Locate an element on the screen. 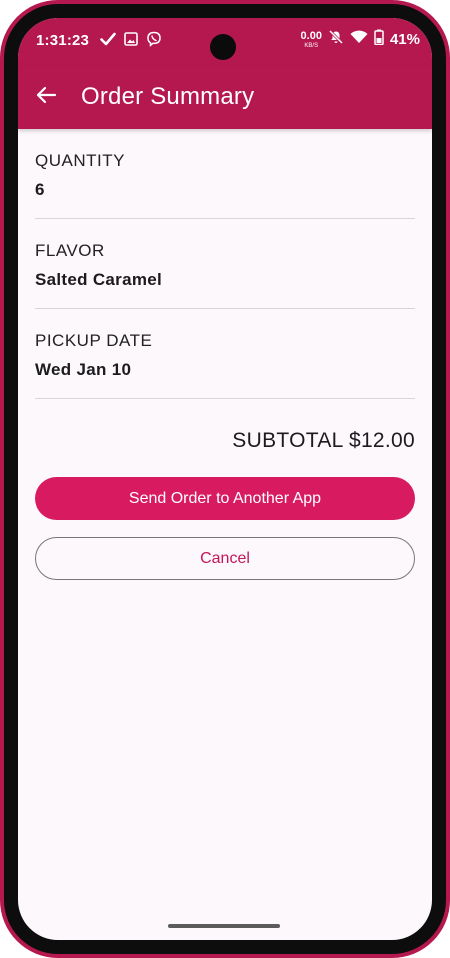 This screenshot has width=450, height=958. page-title: Order Summary is located at coordinates (168, 96).